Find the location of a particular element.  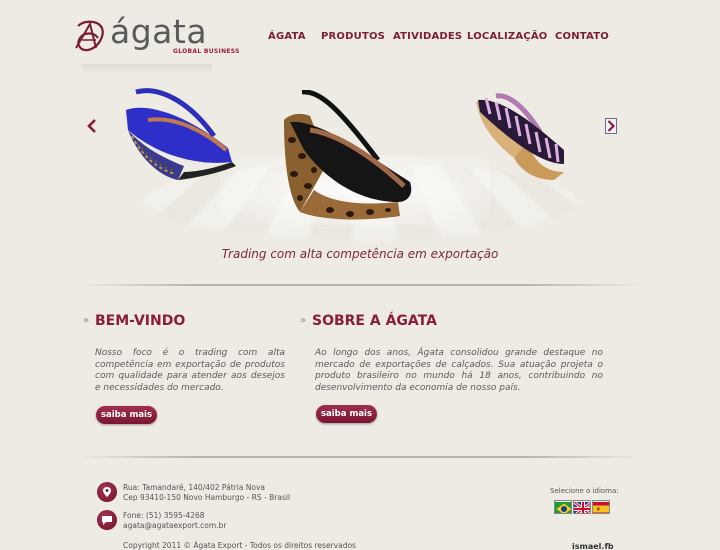

nav-item-agata: ÁGATA is located at coordinates (287, 36).